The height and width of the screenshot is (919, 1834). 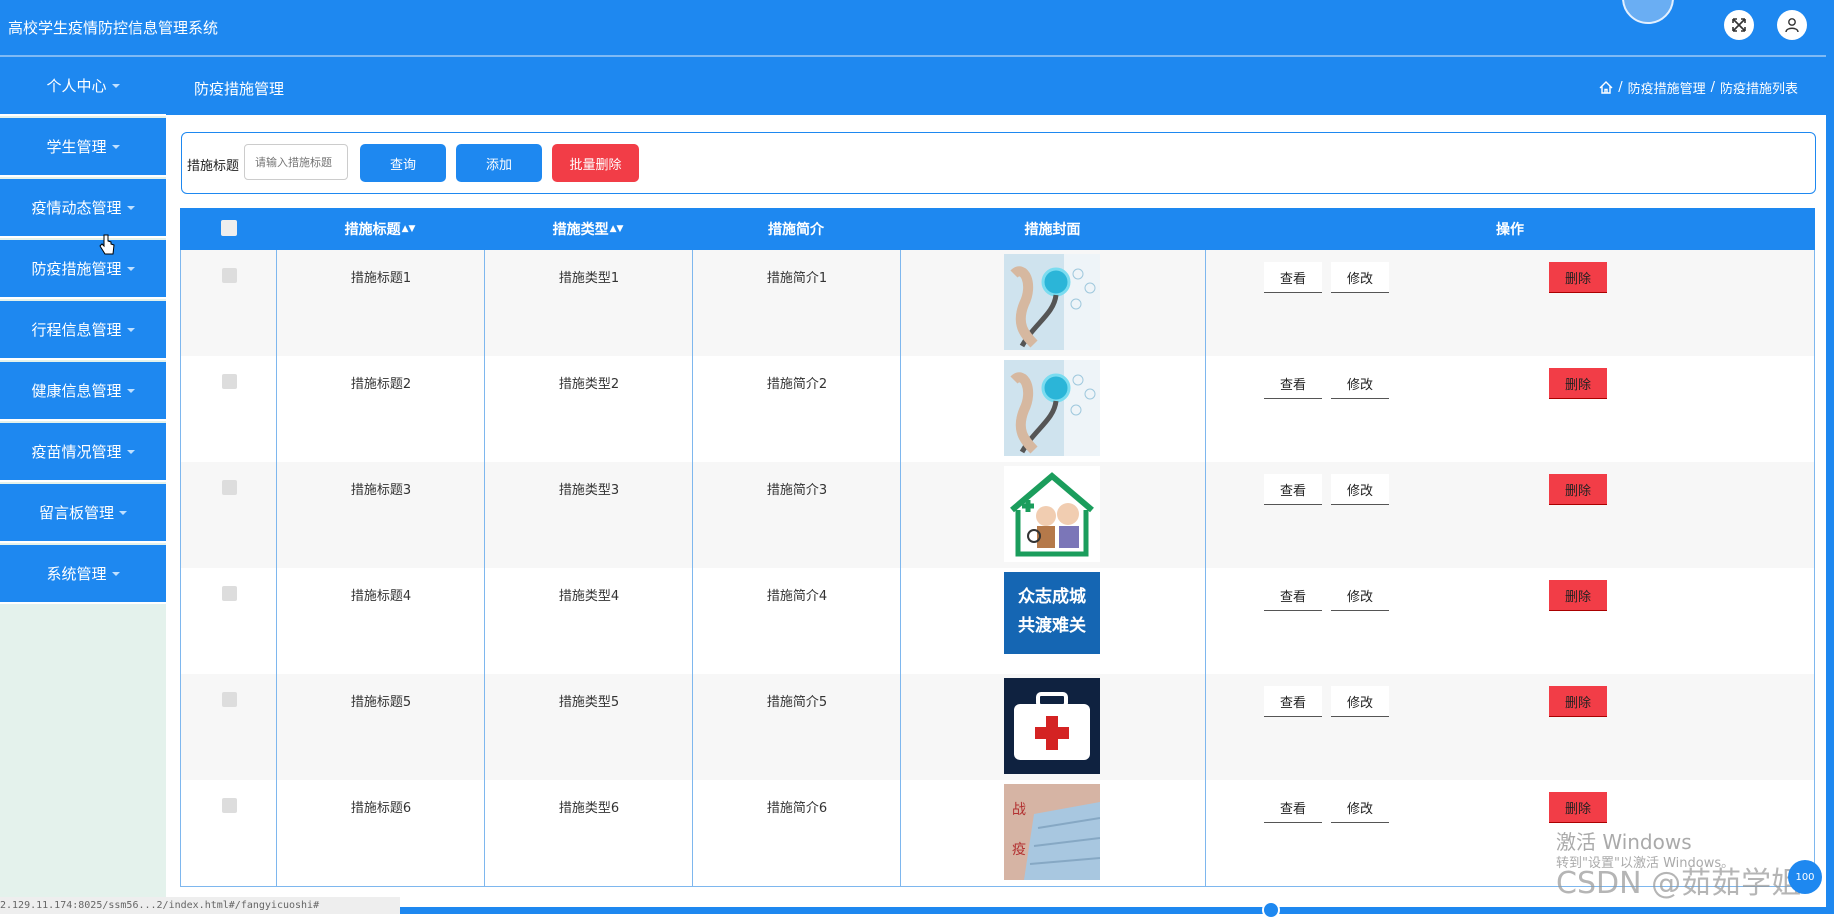 I want to click on table-row: 措施标题1 措施类型1 措施简介1 查看 修改 删除, so click(x=997, y=303).